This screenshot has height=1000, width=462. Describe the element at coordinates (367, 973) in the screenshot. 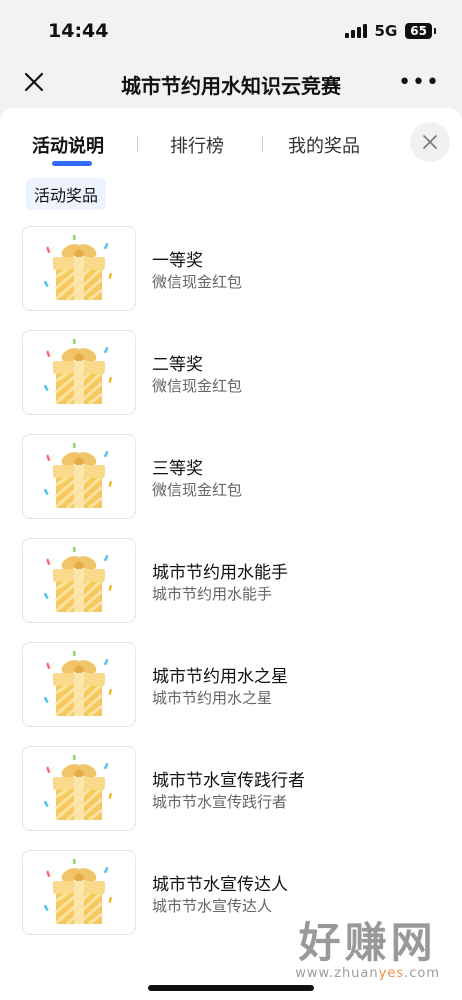

I see `watermark-url: www.zhuanyes.com` at that location.